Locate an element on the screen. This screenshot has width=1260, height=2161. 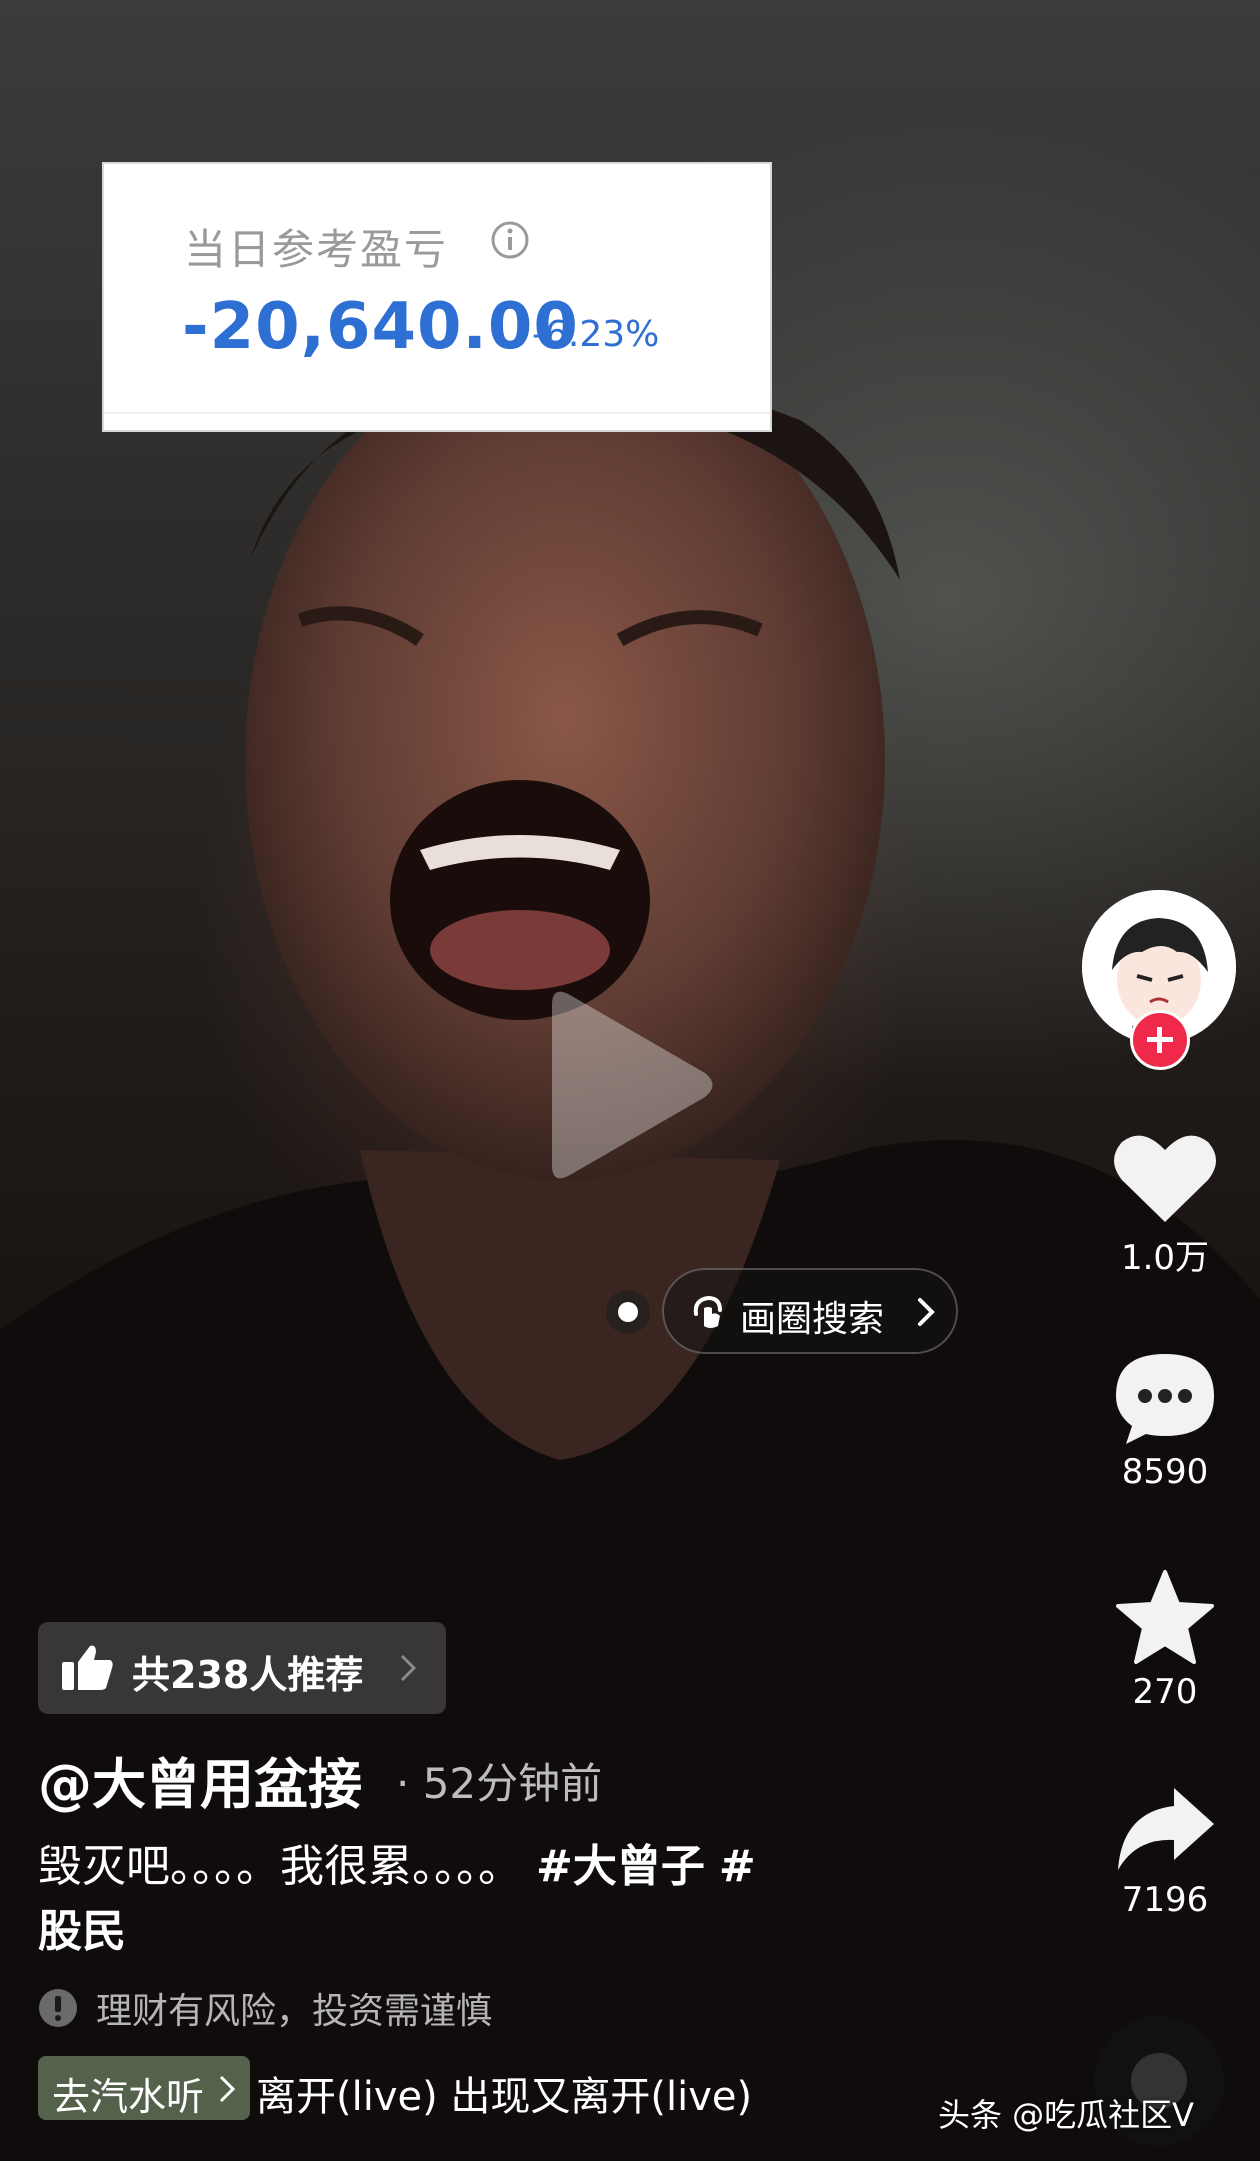
comment-icon is located at coordinates (1165, 1399).